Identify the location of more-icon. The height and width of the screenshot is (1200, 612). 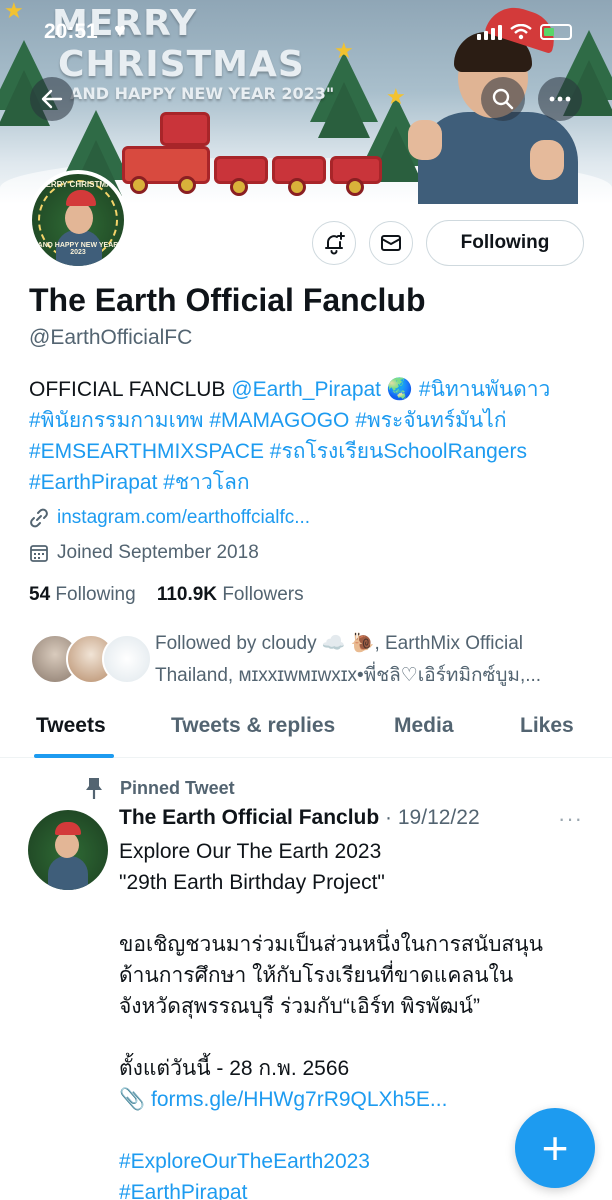
(560, 99).